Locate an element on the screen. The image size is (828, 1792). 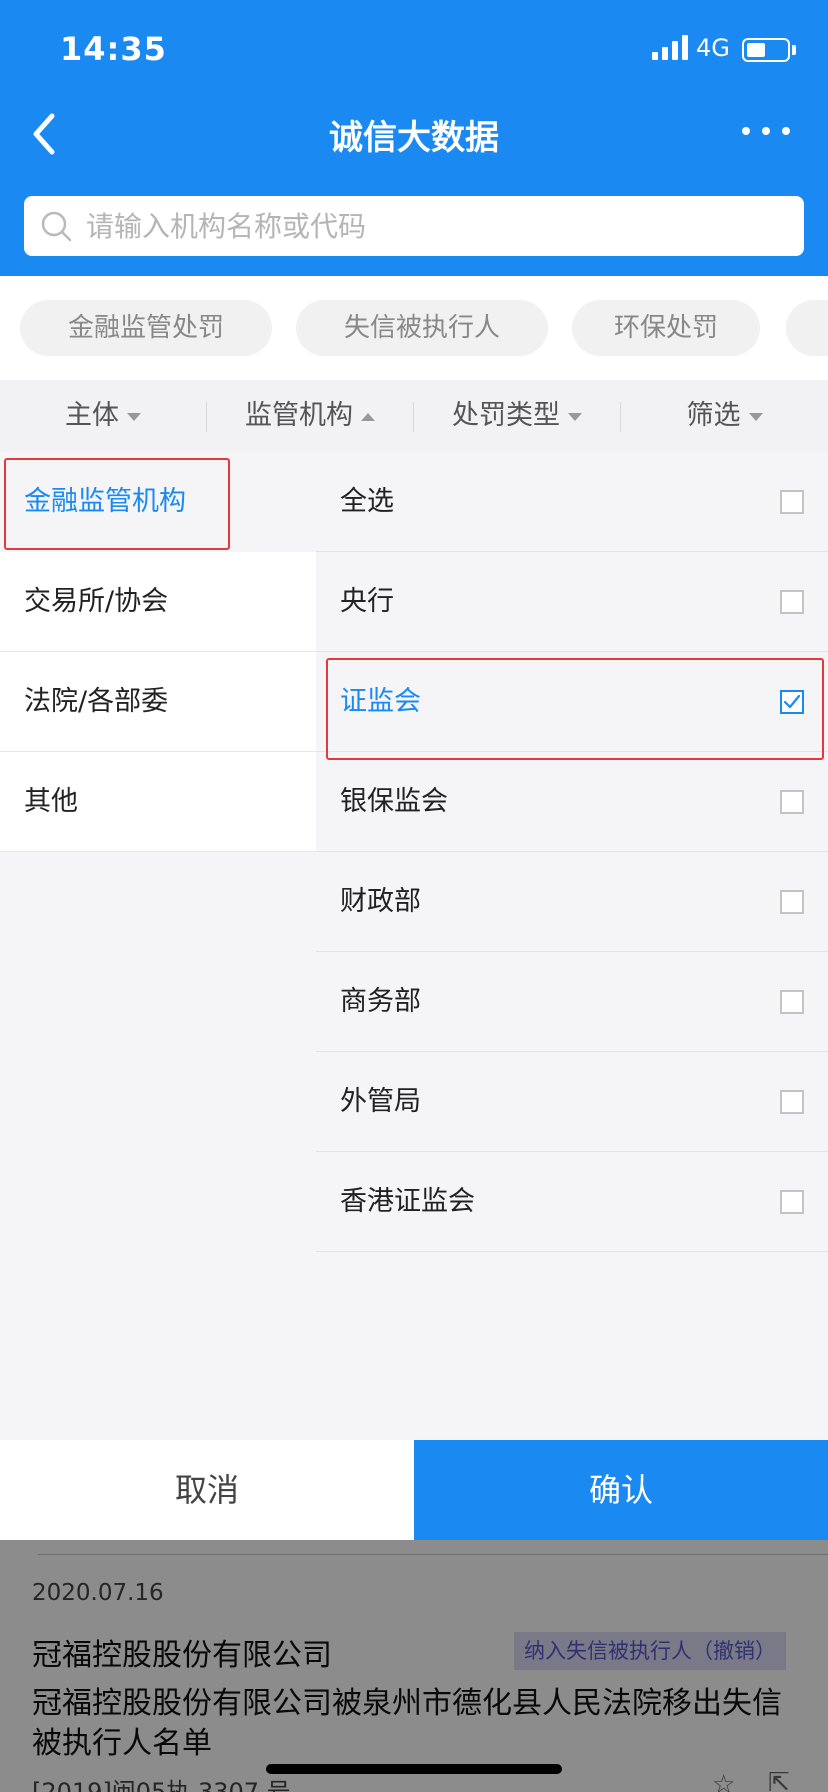
option-hk-sfc: 香港证监会 is located at coordinates (572, 1202).